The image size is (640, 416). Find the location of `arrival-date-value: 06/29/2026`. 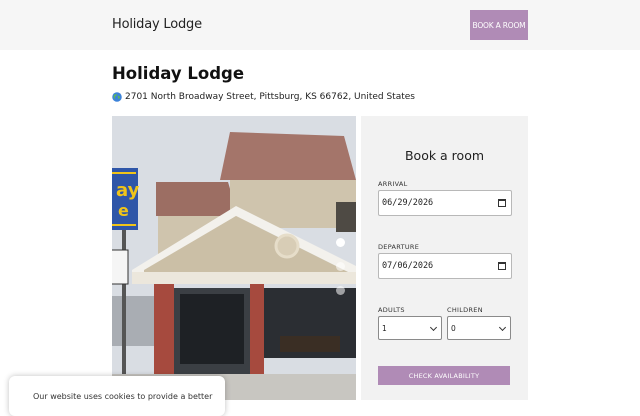

arrival-date-value: 06/29/2026 is located at coordinates (408, 203).